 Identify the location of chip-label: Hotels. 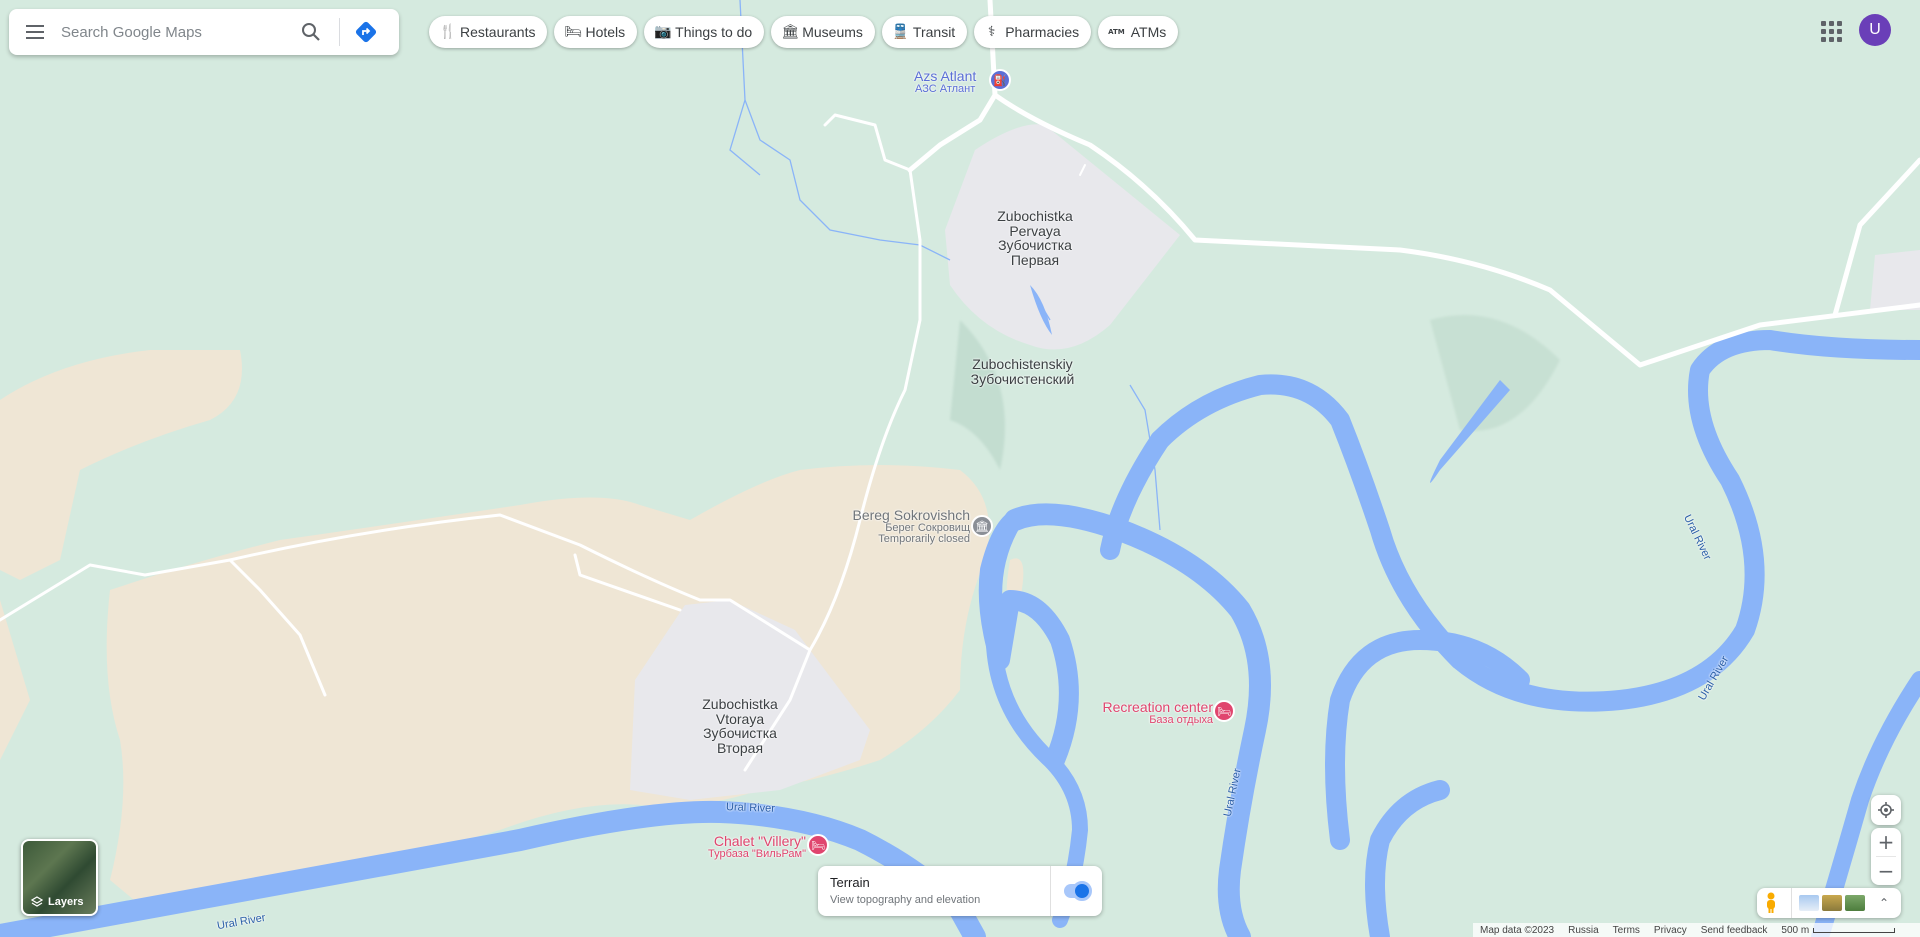
(605, 32).